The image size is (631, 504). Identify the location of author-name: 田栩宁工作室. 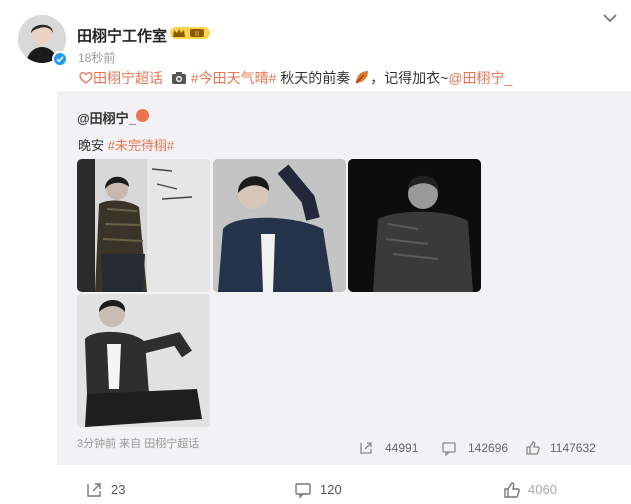
(122, 35).